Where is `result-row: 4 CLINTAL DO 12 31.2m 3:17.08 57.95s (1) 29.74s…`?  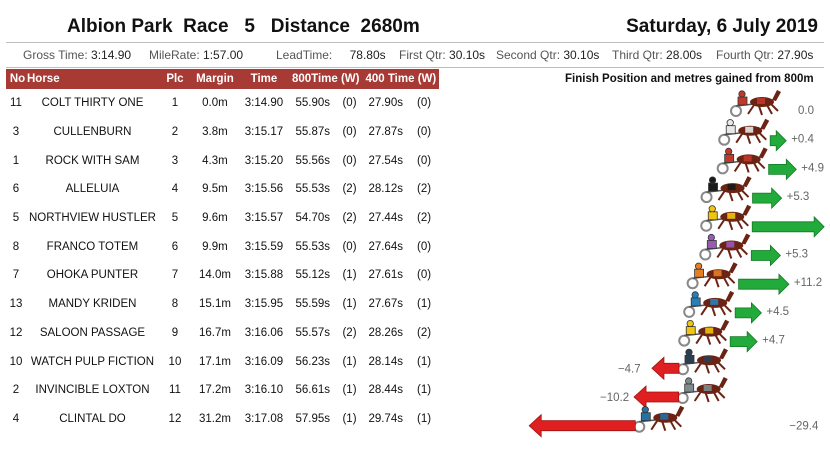
result-row: 4 CLINTAL DO 12 31.2m 3:17.08 57.95s (1) 29.74s… is located at coordinates (222, 419).